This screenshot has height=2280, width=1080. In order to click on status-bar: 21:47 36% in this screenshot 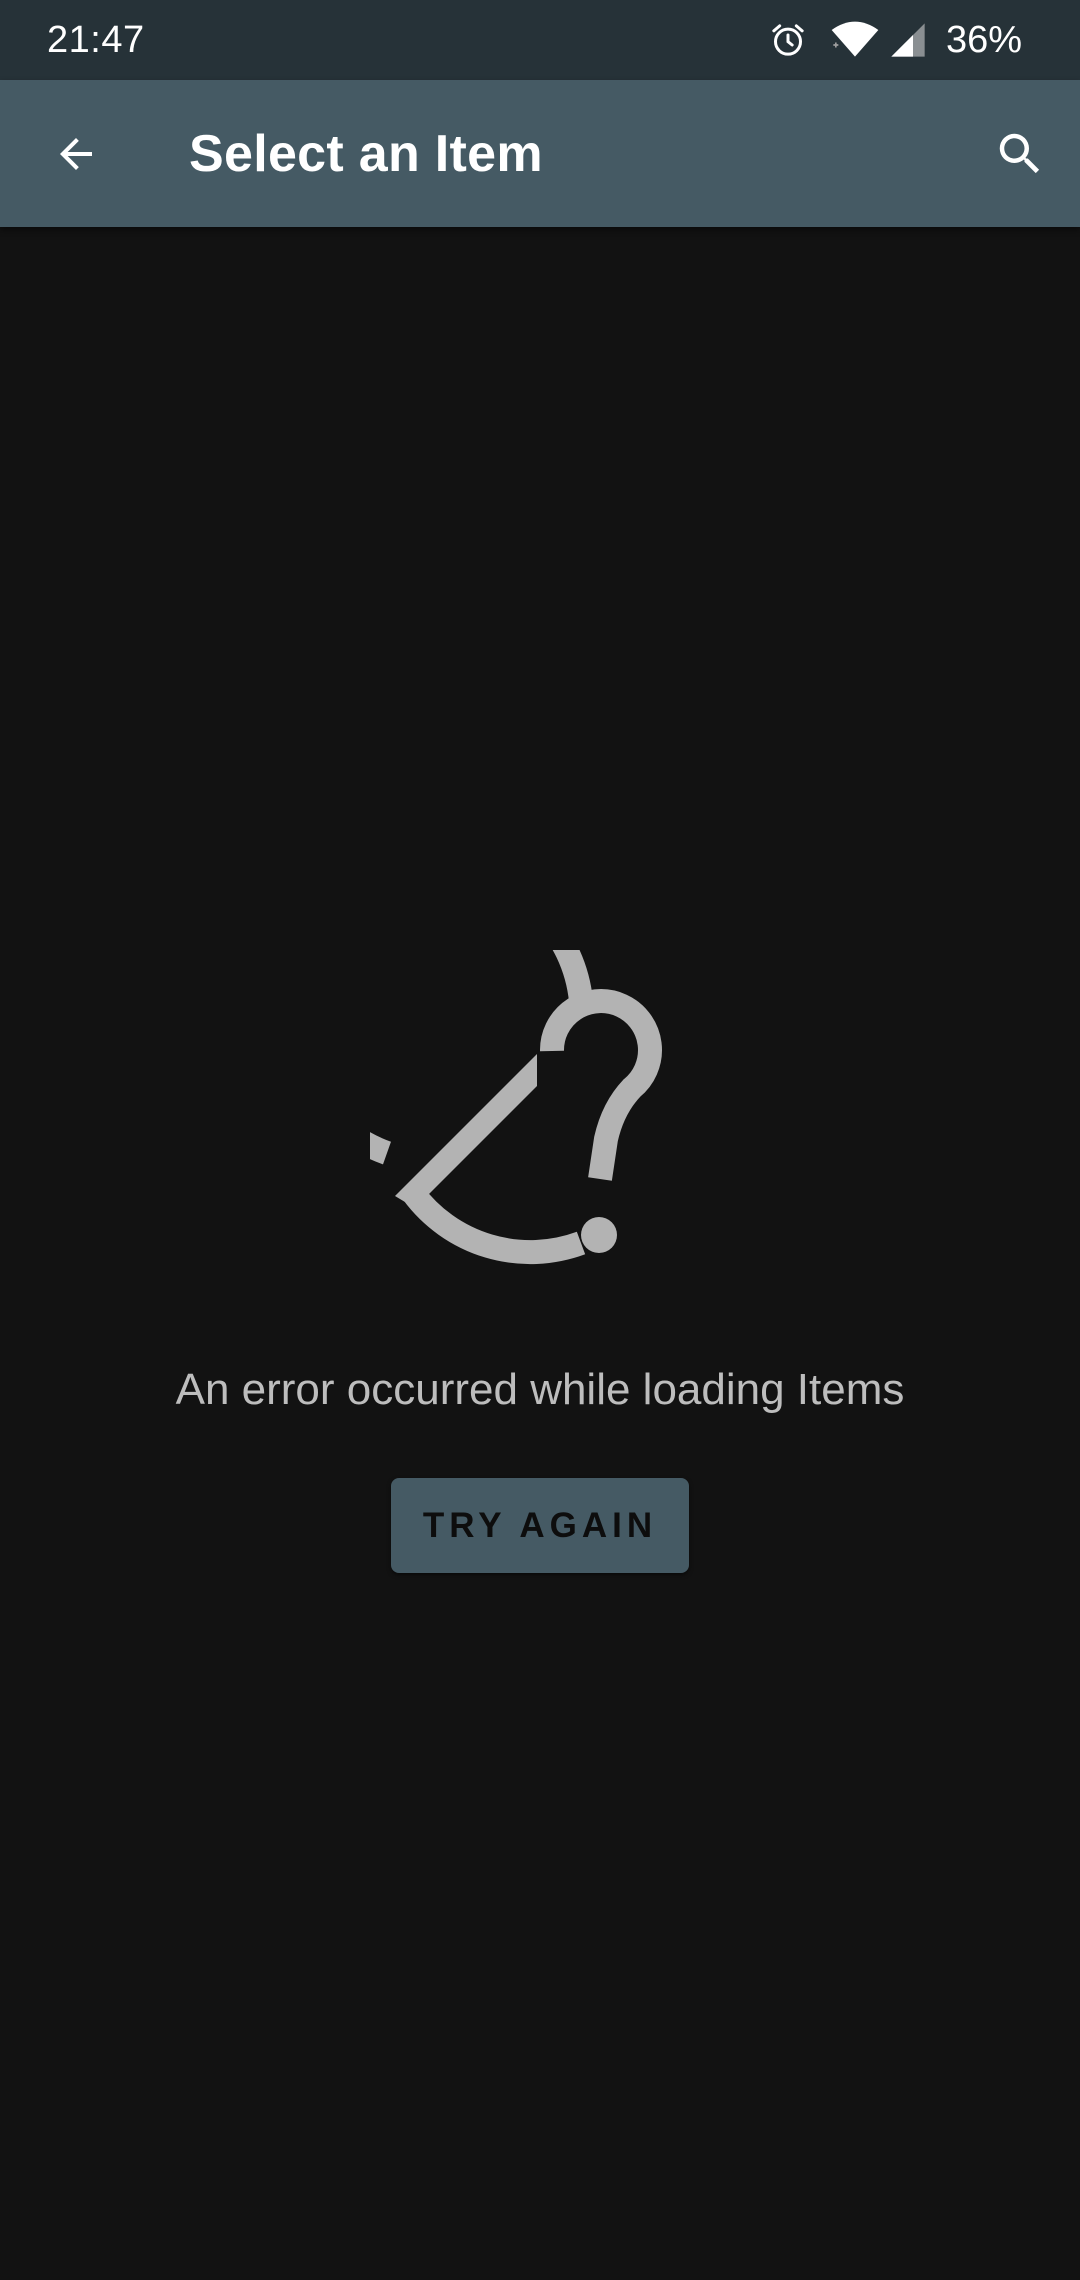, I will do `click(540, 40)`.